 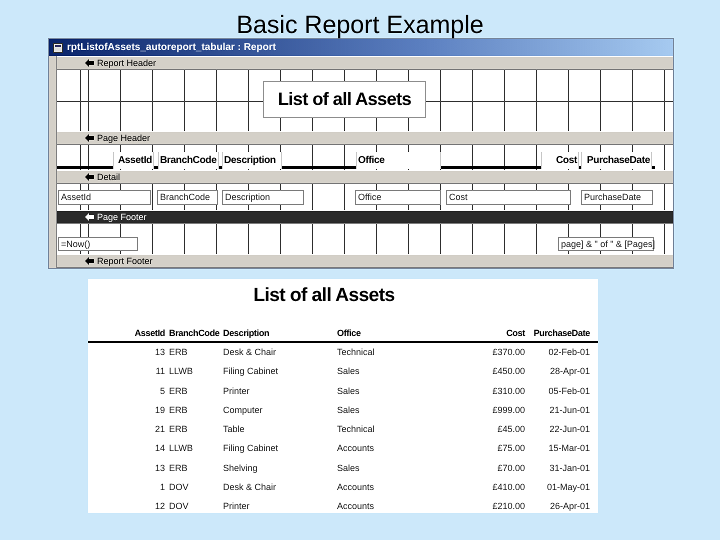 I want to click on text-box: =Now(), so click(x=98, y=244).